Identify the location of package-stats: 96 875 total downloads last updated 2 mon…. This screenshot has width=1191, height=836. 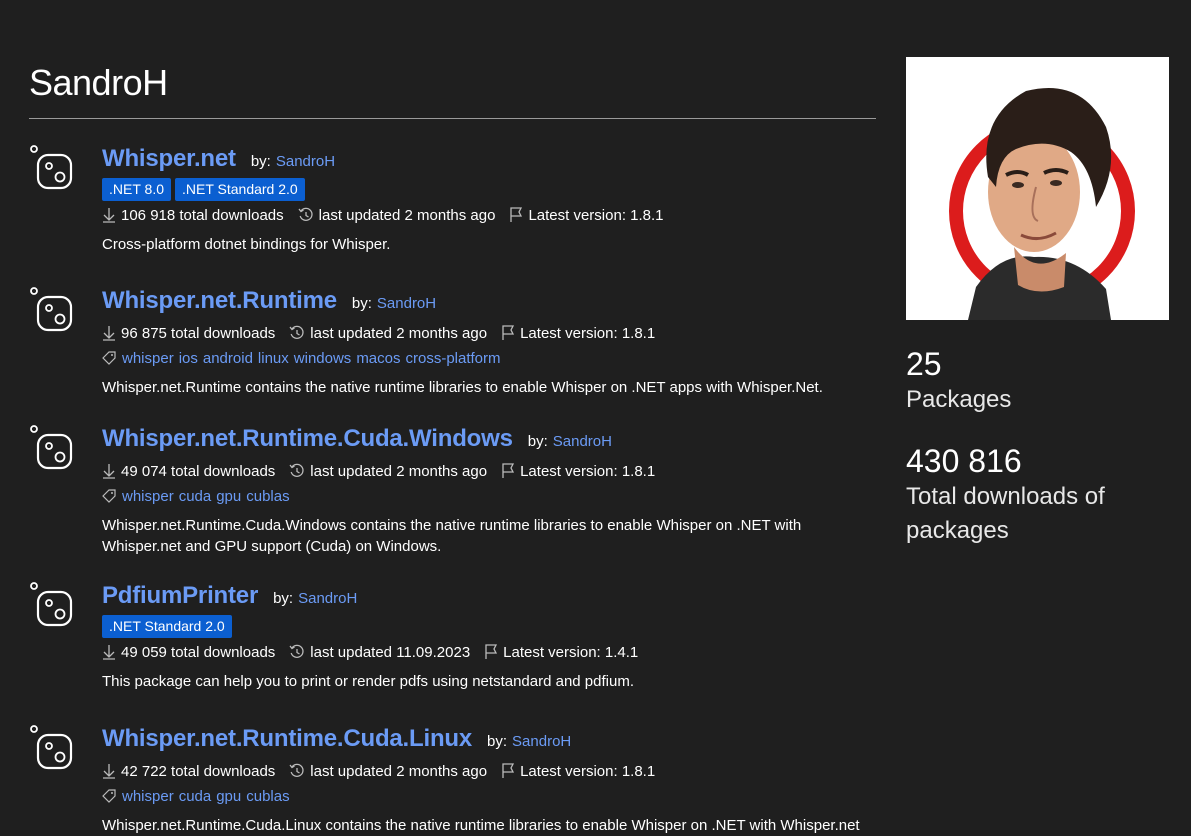
(489, 333).